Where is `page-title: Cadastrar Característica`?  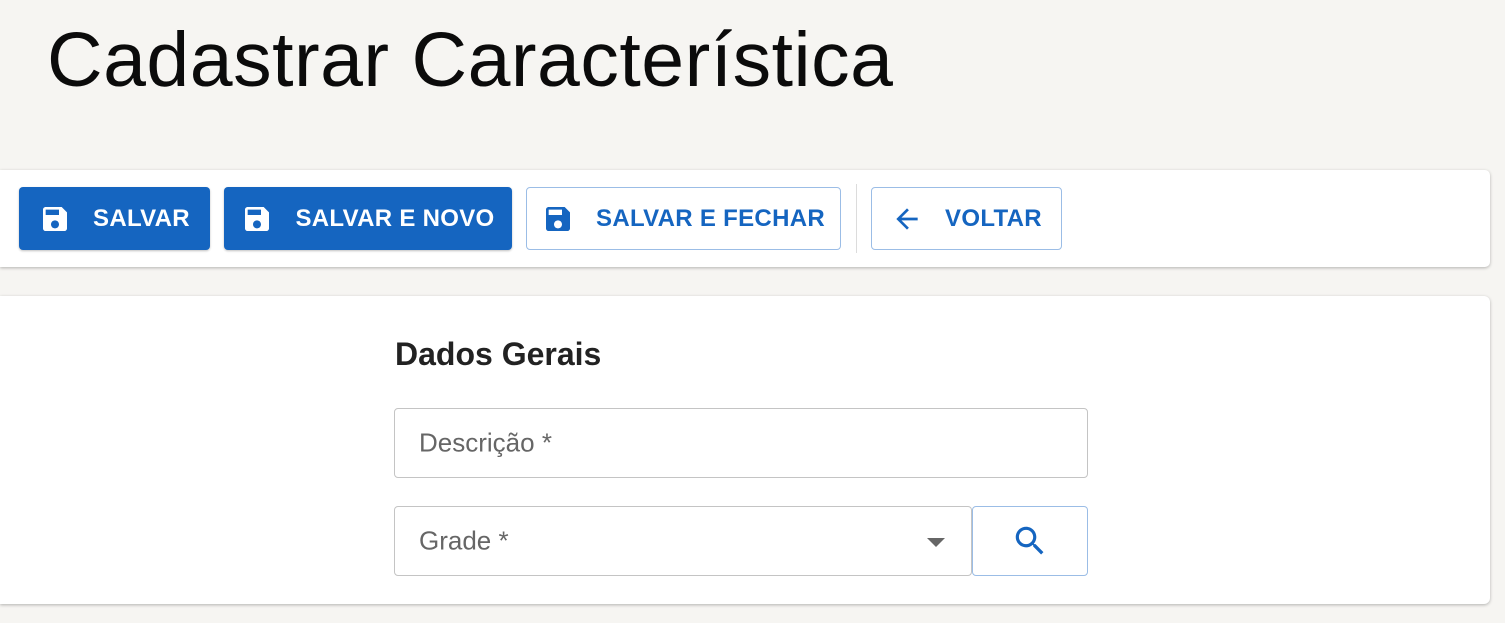
page-title: Cadastrar Característica is located at coordinates (470, 60).